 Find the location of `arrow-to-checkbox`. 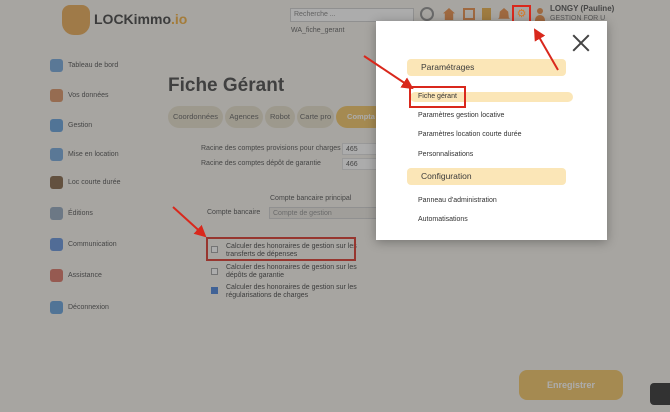

arrow-to-checkbox is located at coordinates (189, 222).